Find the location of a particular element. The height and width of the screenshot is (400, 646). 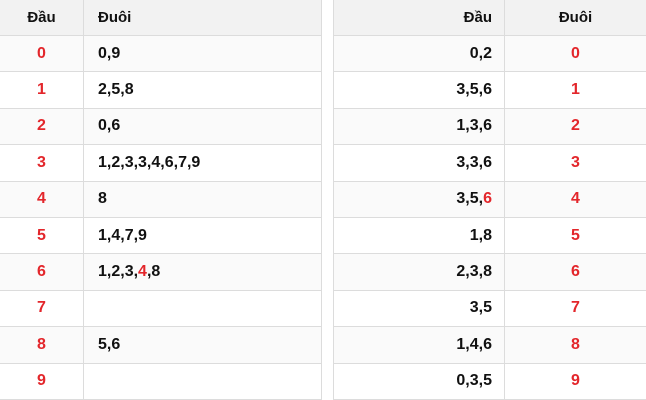

value-segment: 3,5, is located at coordinates (470, 199).